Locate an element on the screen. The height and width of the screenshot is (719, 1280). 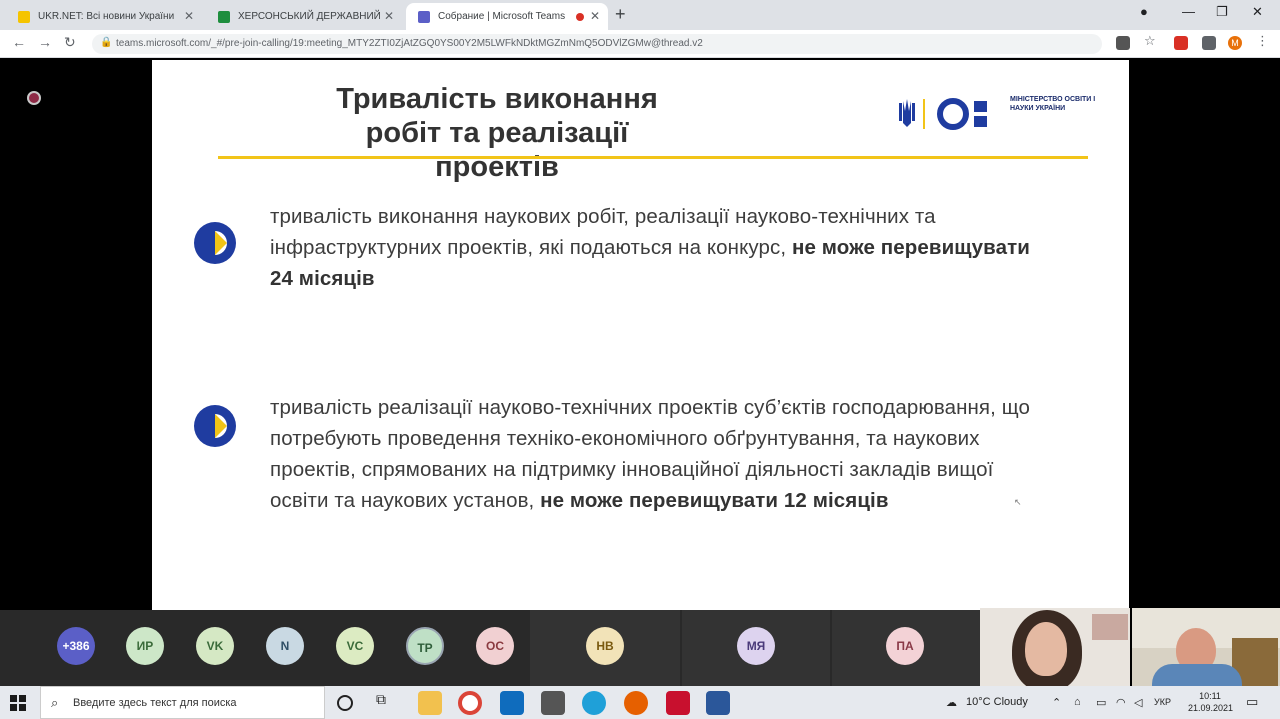
taskbar-search-box: ⌕ Введите здесь текст для поиска is located at coordinates (182, 702).